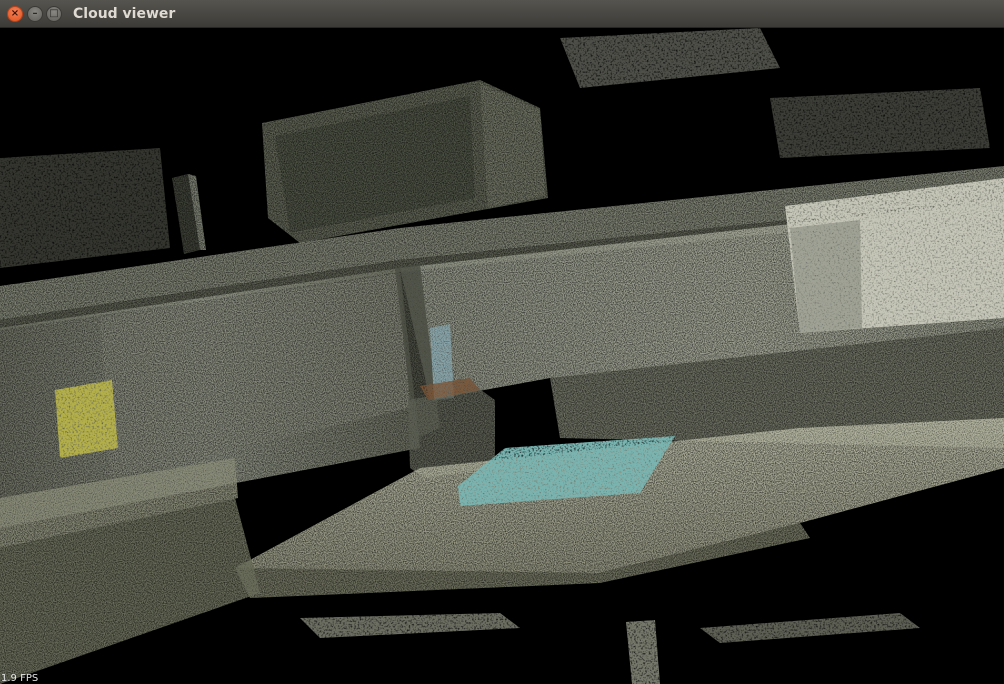  What do you see at coordinates (124, 14) in the screenshot?
I see `window-title: Cloud viewer` at bounding box center [124, 14].